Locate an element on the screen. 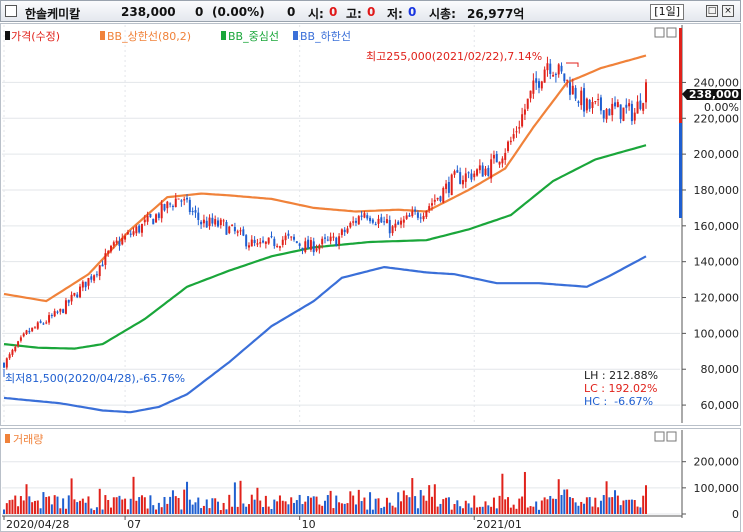  price-ytick-label: 180,000 is located at coordinates (717, 190).